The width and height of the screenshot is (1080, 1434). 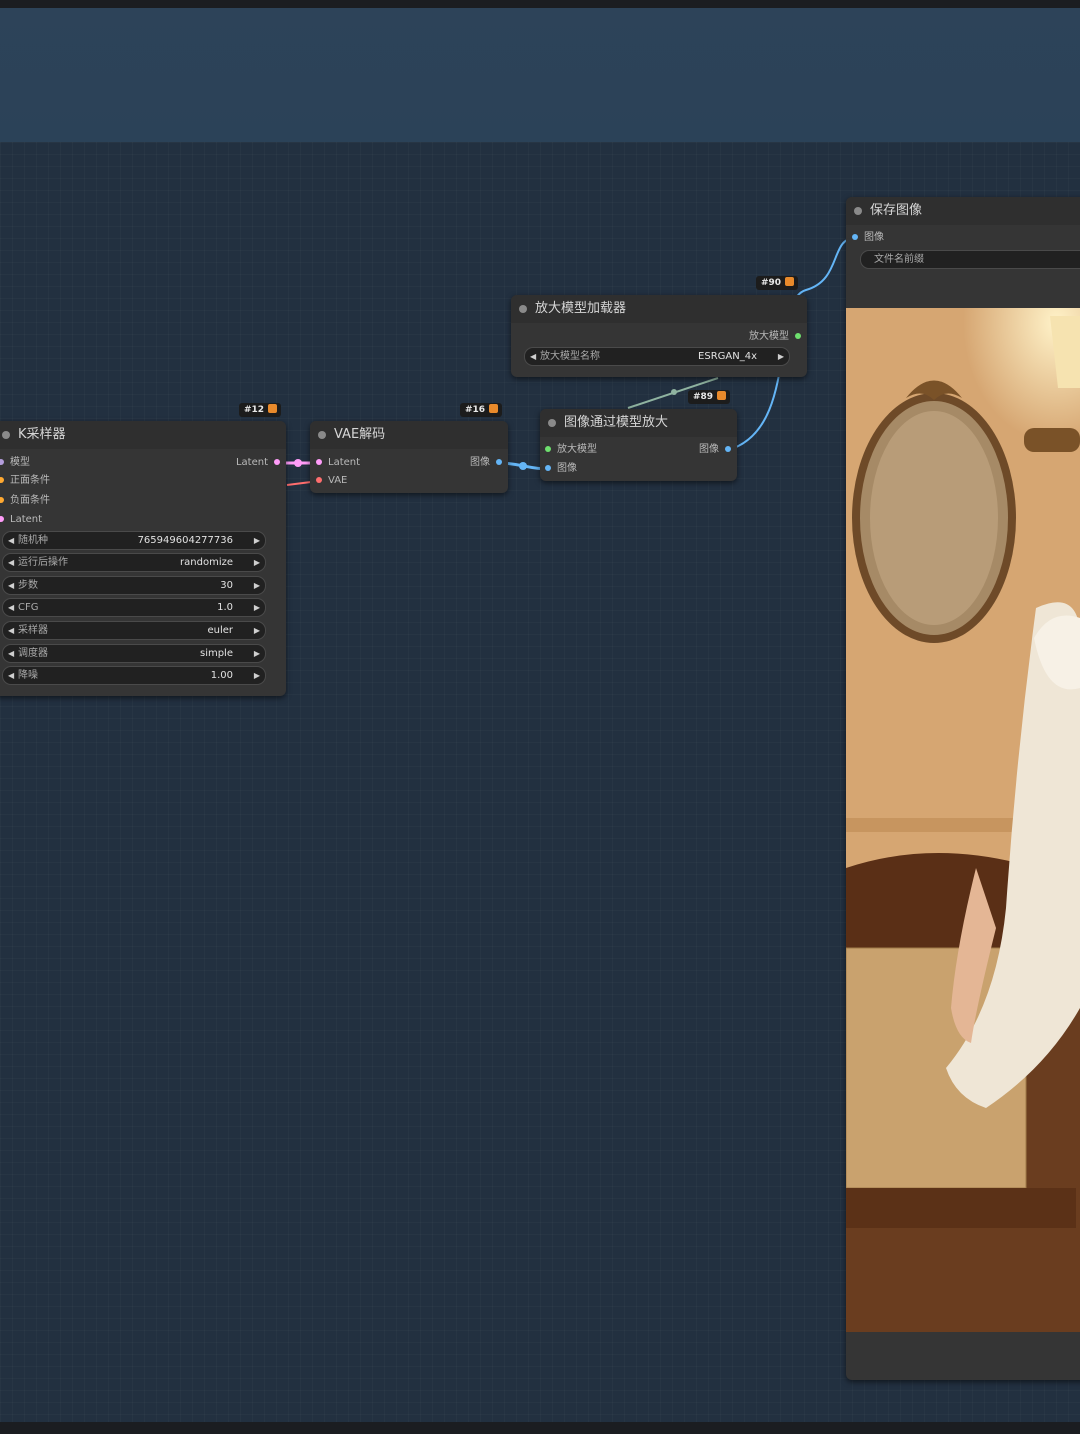 What do you see at coordinates (703, 397) in the screenshot?
I see `node-id: #89` at bounding box center [703, 397].